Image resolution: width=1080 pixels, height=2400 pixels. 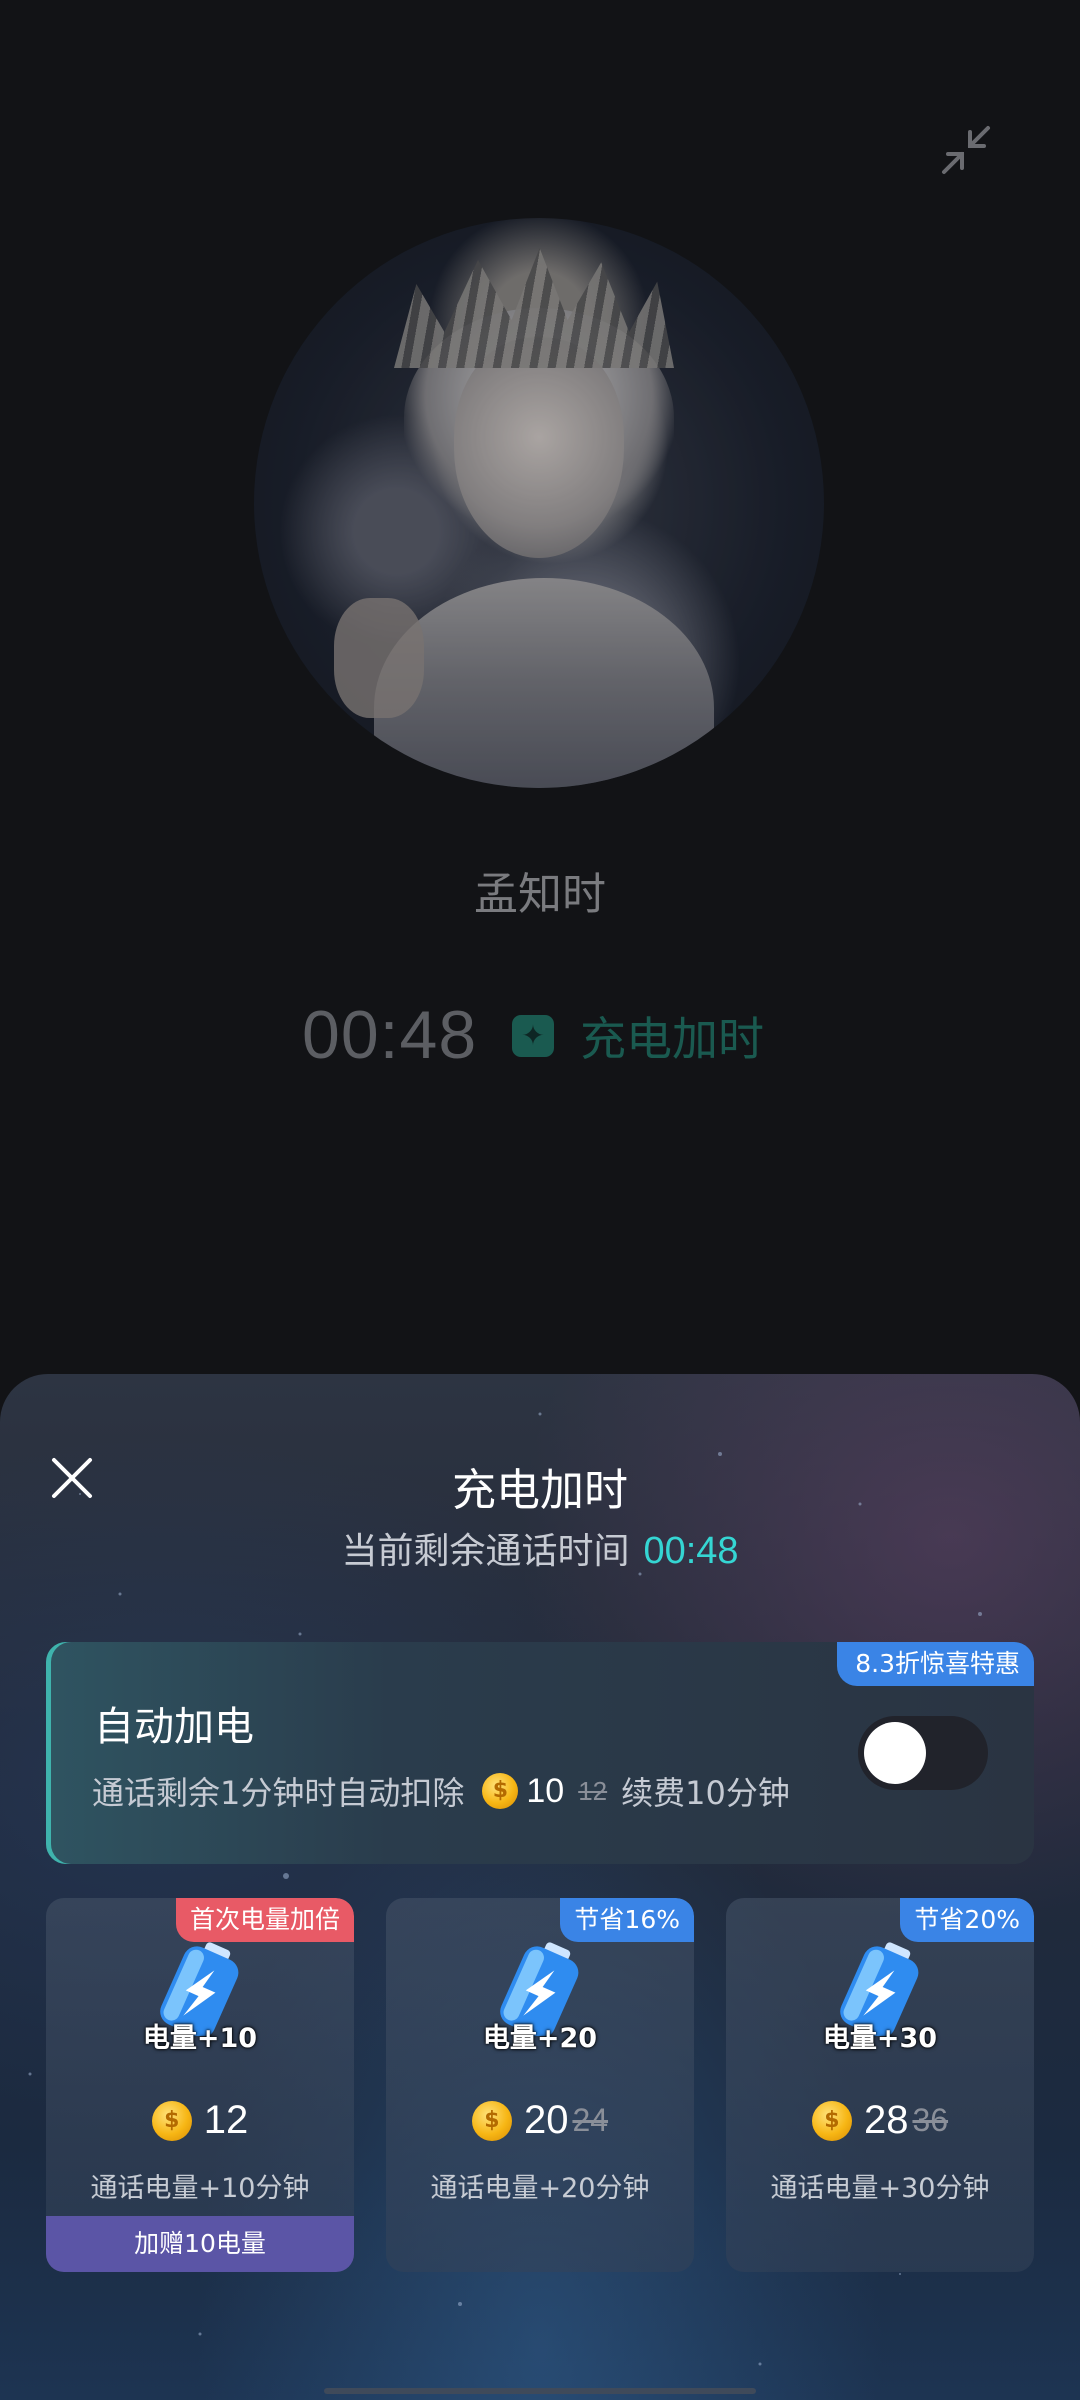 I want to click on charge-time-link: 充电加时, so click(x=638, y=1037).